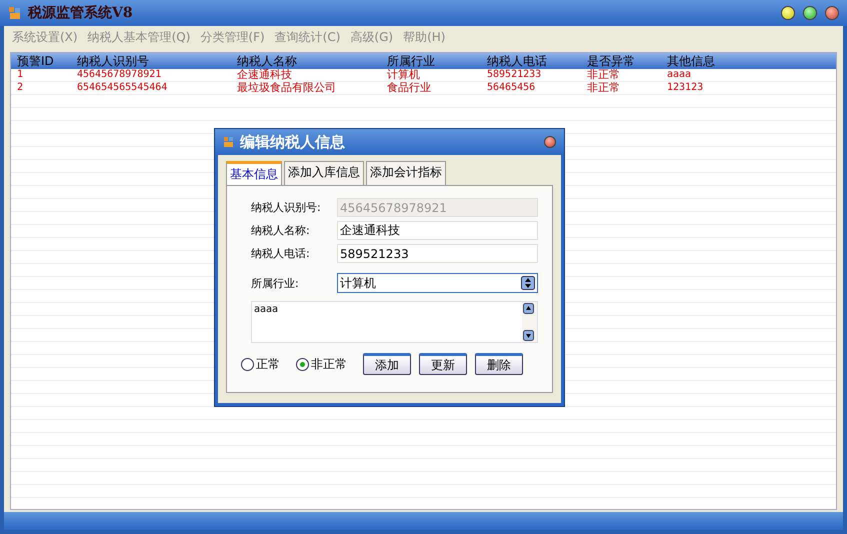  What do you see at coordinates (706, 61) in the screenshot?
I see `column-header: 其他信息` at bounding box center [706, 61].